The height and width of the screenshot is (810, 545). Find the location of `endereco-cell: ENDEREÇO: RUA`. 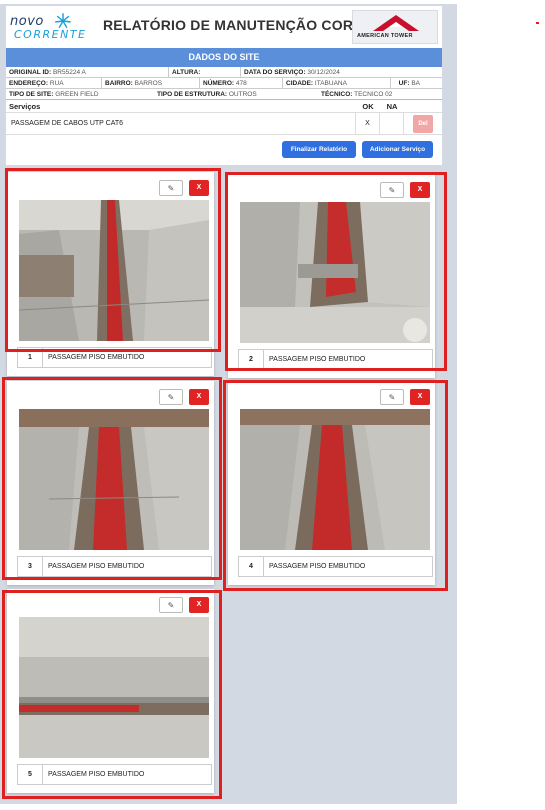

endereco-cell: ENDEREÇO: RUA is located at coordinates (54, 83).